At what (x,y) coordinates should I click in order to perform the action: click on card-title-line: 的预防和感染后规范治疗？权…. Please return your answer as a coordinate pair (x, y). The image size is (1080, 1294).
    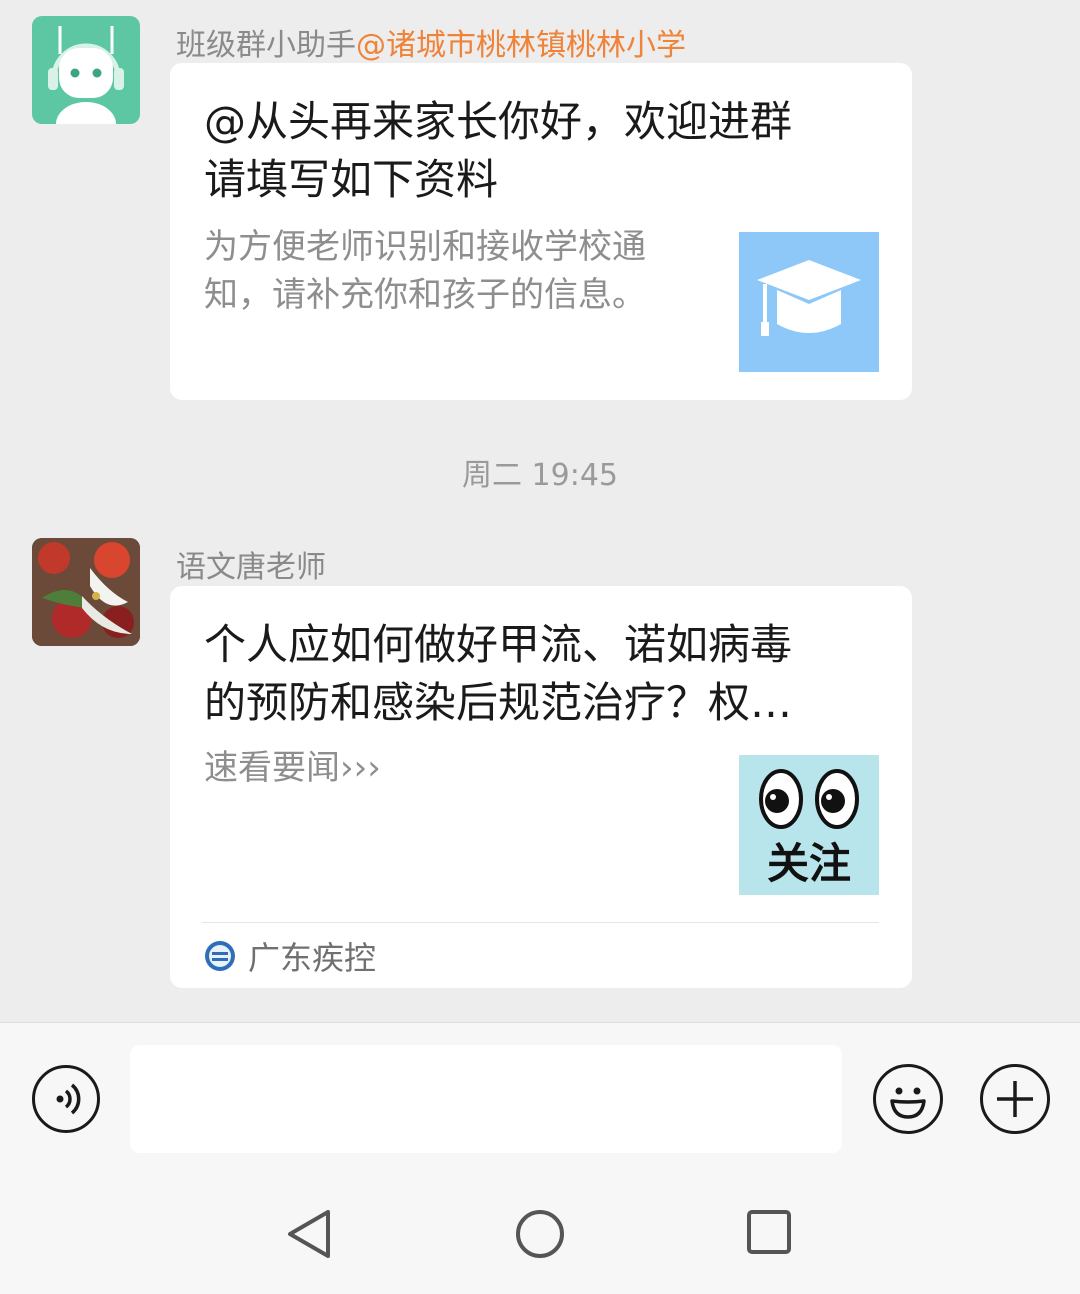
    Looking at the image, I should click on (498, 702).